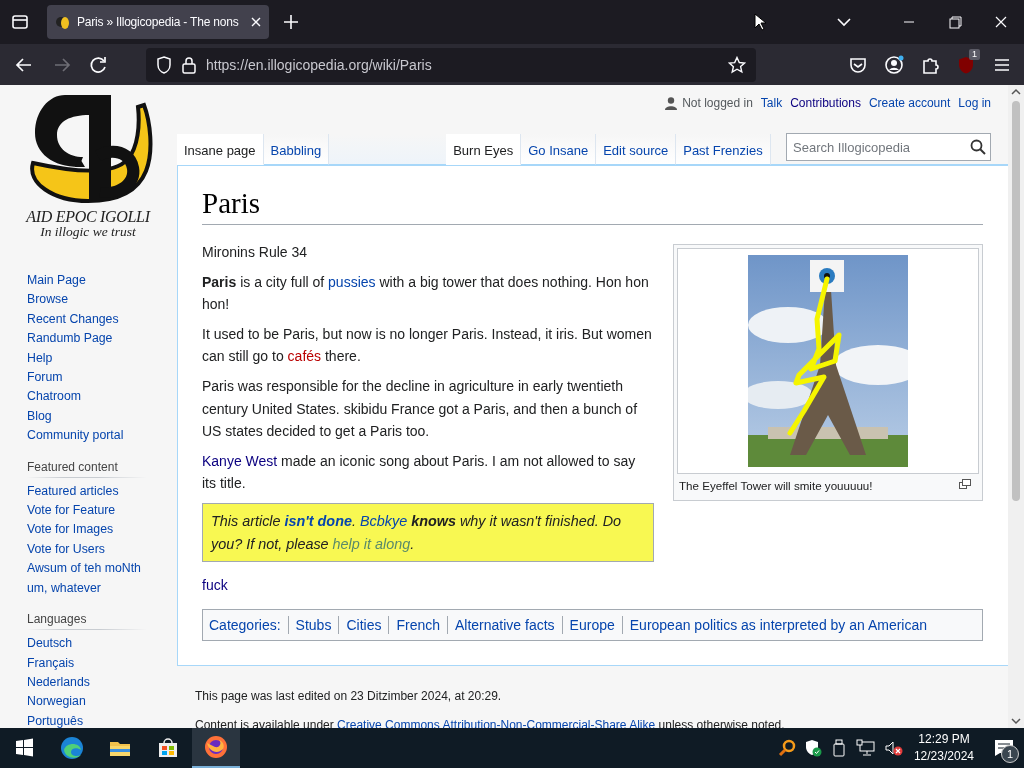 The height and width of the screenshot is (768, 1024). What do you see at coordinates (852, 147) in the screenshot?
I see `placeholder: Search Illogicopedia` at bounding box center [852, 147].